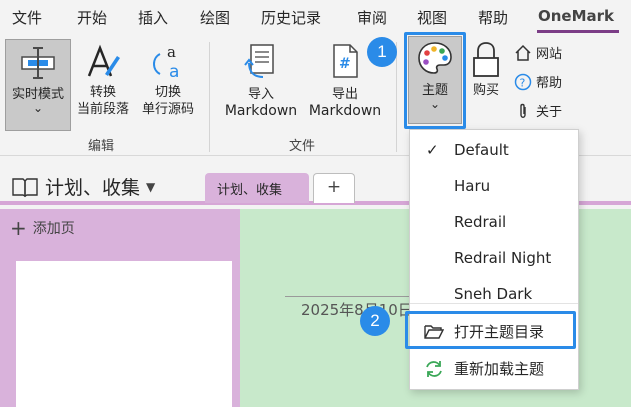 This screenshot has height=407, width=631. Describe the element at coordinates (38, 108) in the screenshot. I see `chevron-down-icon: ⌄` at that location.